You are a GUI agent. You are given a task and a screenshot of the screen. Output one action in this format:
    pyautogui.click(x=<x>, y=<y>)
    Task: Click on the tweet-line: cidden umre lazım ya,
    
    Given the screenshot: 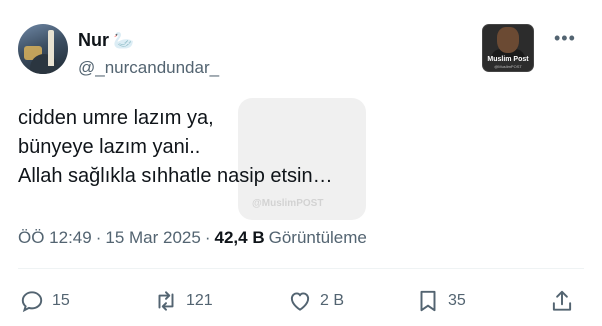 What is the action you would take?
    pyautogui.click(x=116, y=118)
    